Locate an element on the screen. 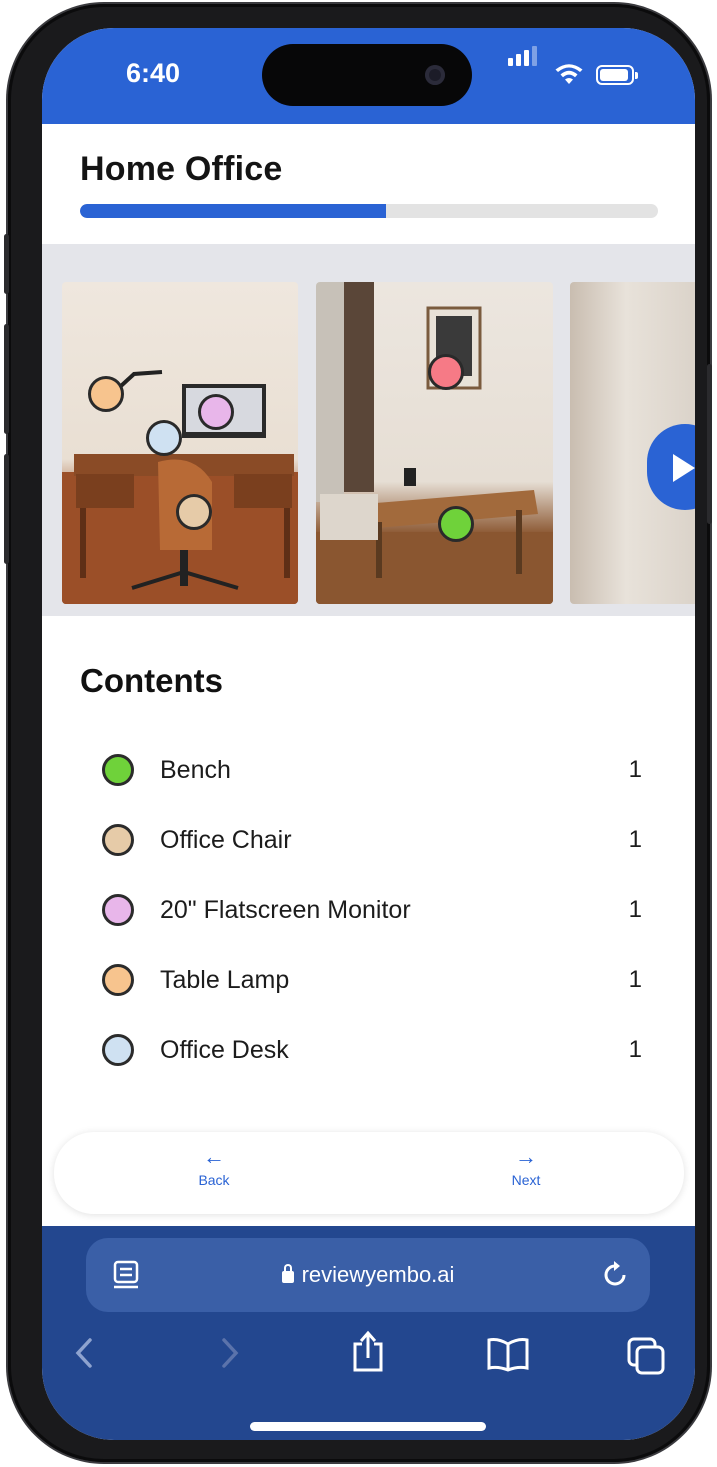 The height and width of the screenshot is (1467, 717). arrow-right-icon: → is located at coordinates (526, 1156).